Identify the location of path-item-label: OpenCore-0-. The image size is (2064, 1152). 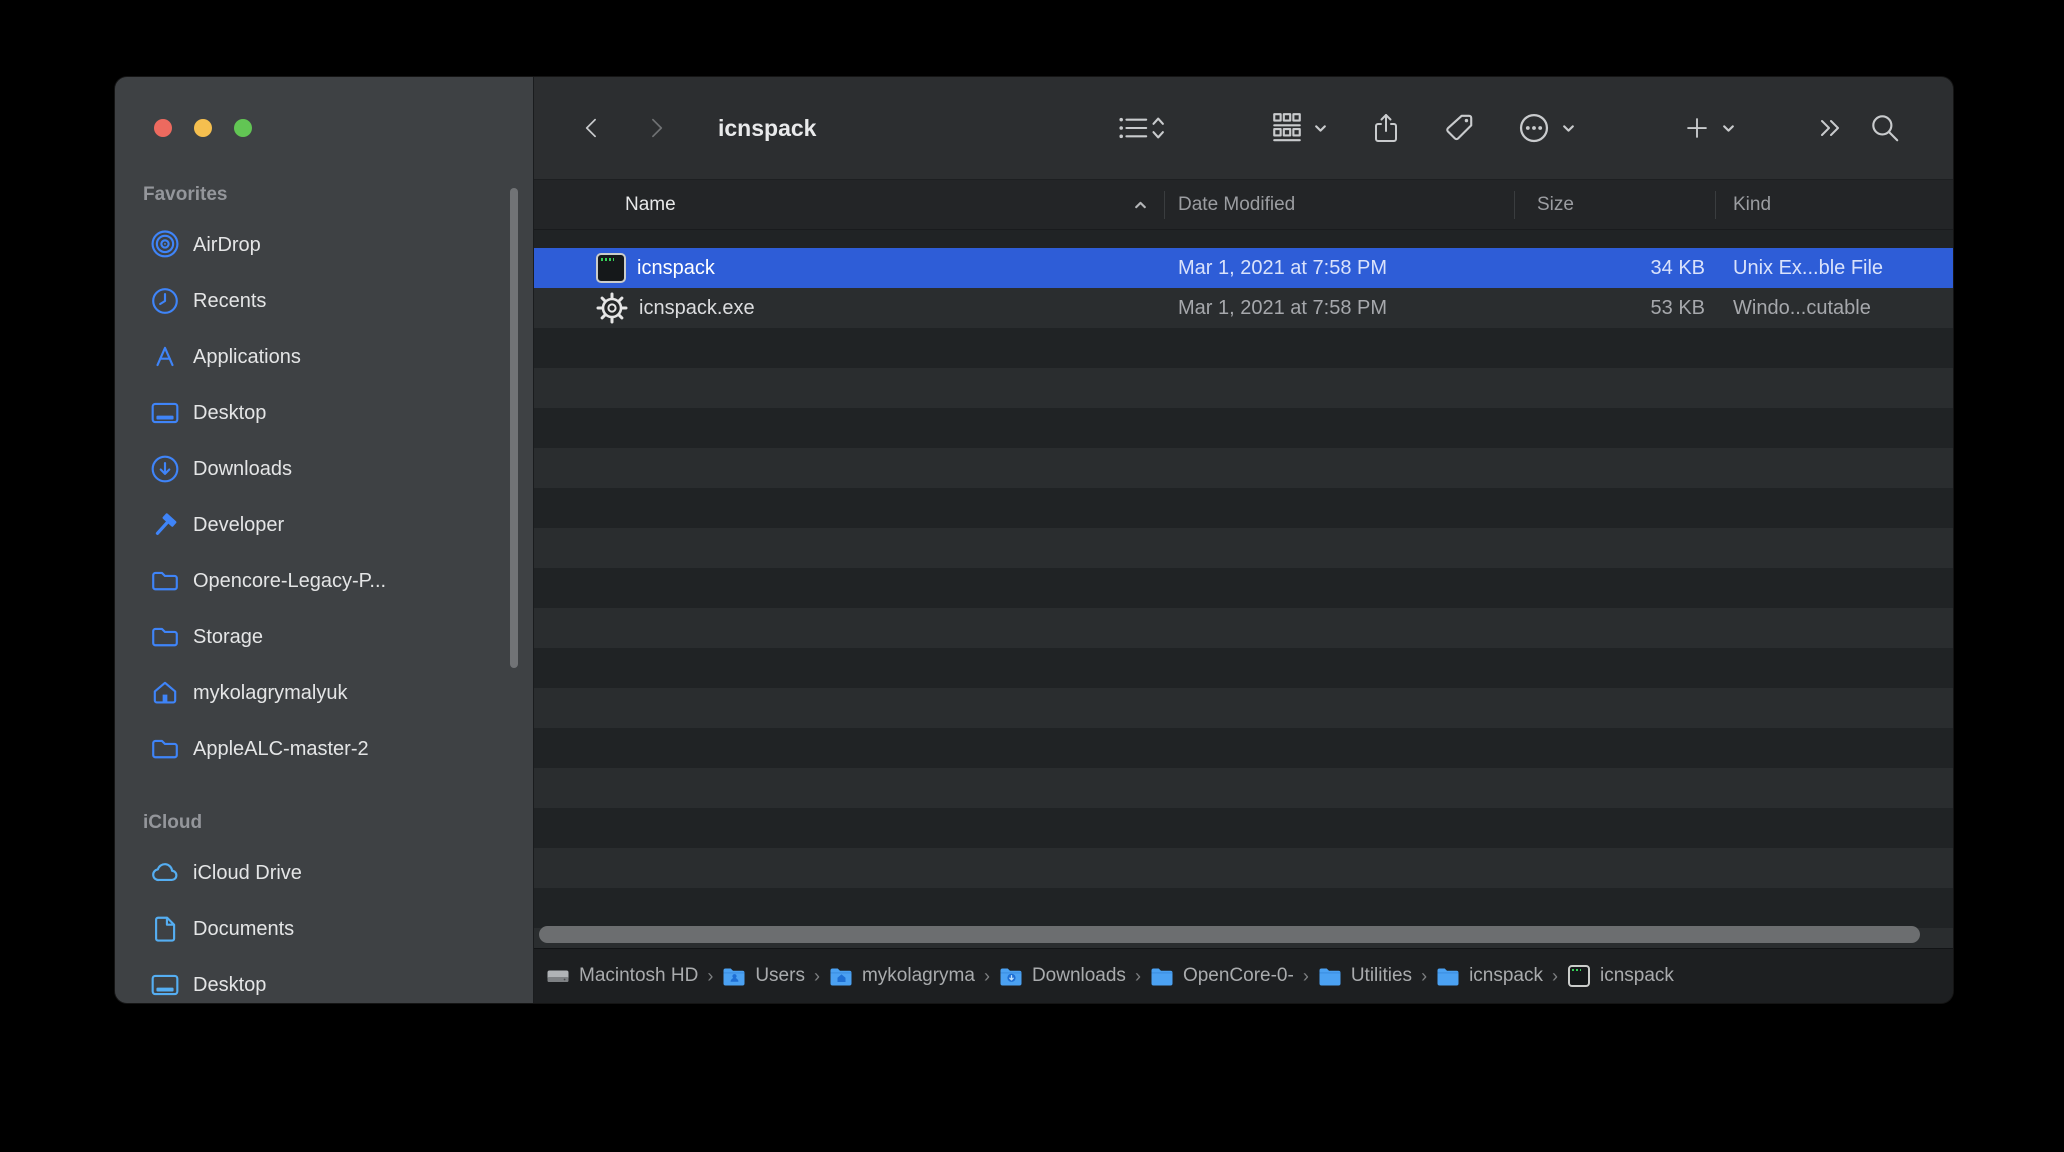
(1238, 975).